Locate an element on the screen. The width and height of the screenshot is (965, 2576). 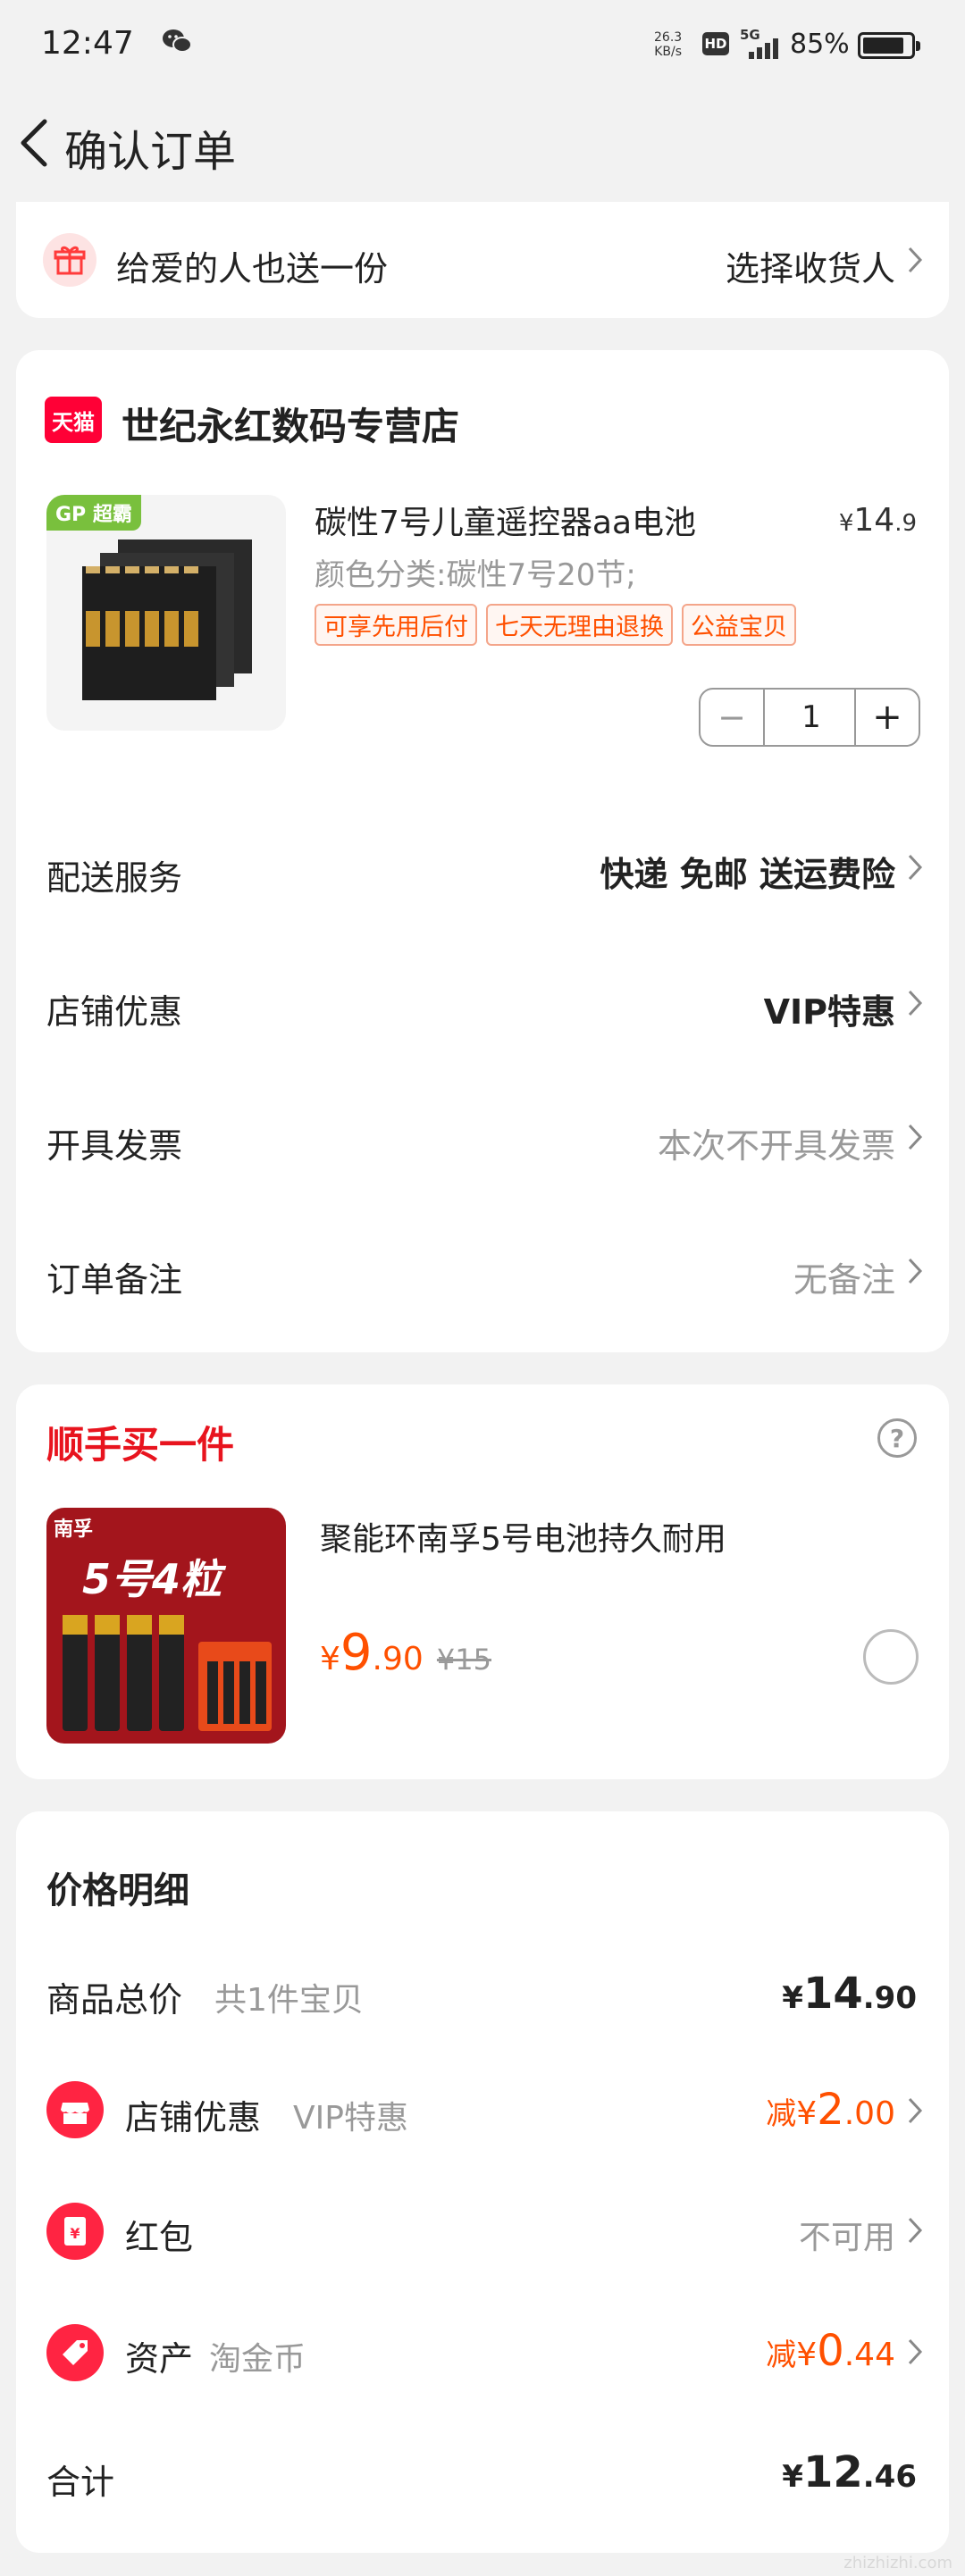
goods-total-value: ¥14.90 is located at coordinates (849, 1994).